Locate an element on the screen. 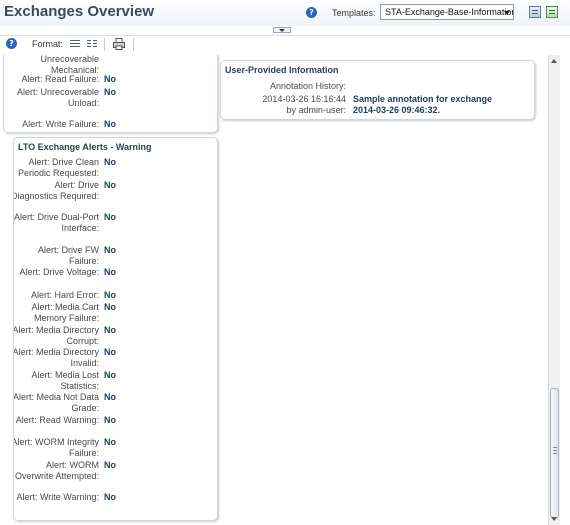 The height and width of the screenshot is (525, 570). alert-label: Alert: Media Directory Invalid: is located at coordinates (56, 357).